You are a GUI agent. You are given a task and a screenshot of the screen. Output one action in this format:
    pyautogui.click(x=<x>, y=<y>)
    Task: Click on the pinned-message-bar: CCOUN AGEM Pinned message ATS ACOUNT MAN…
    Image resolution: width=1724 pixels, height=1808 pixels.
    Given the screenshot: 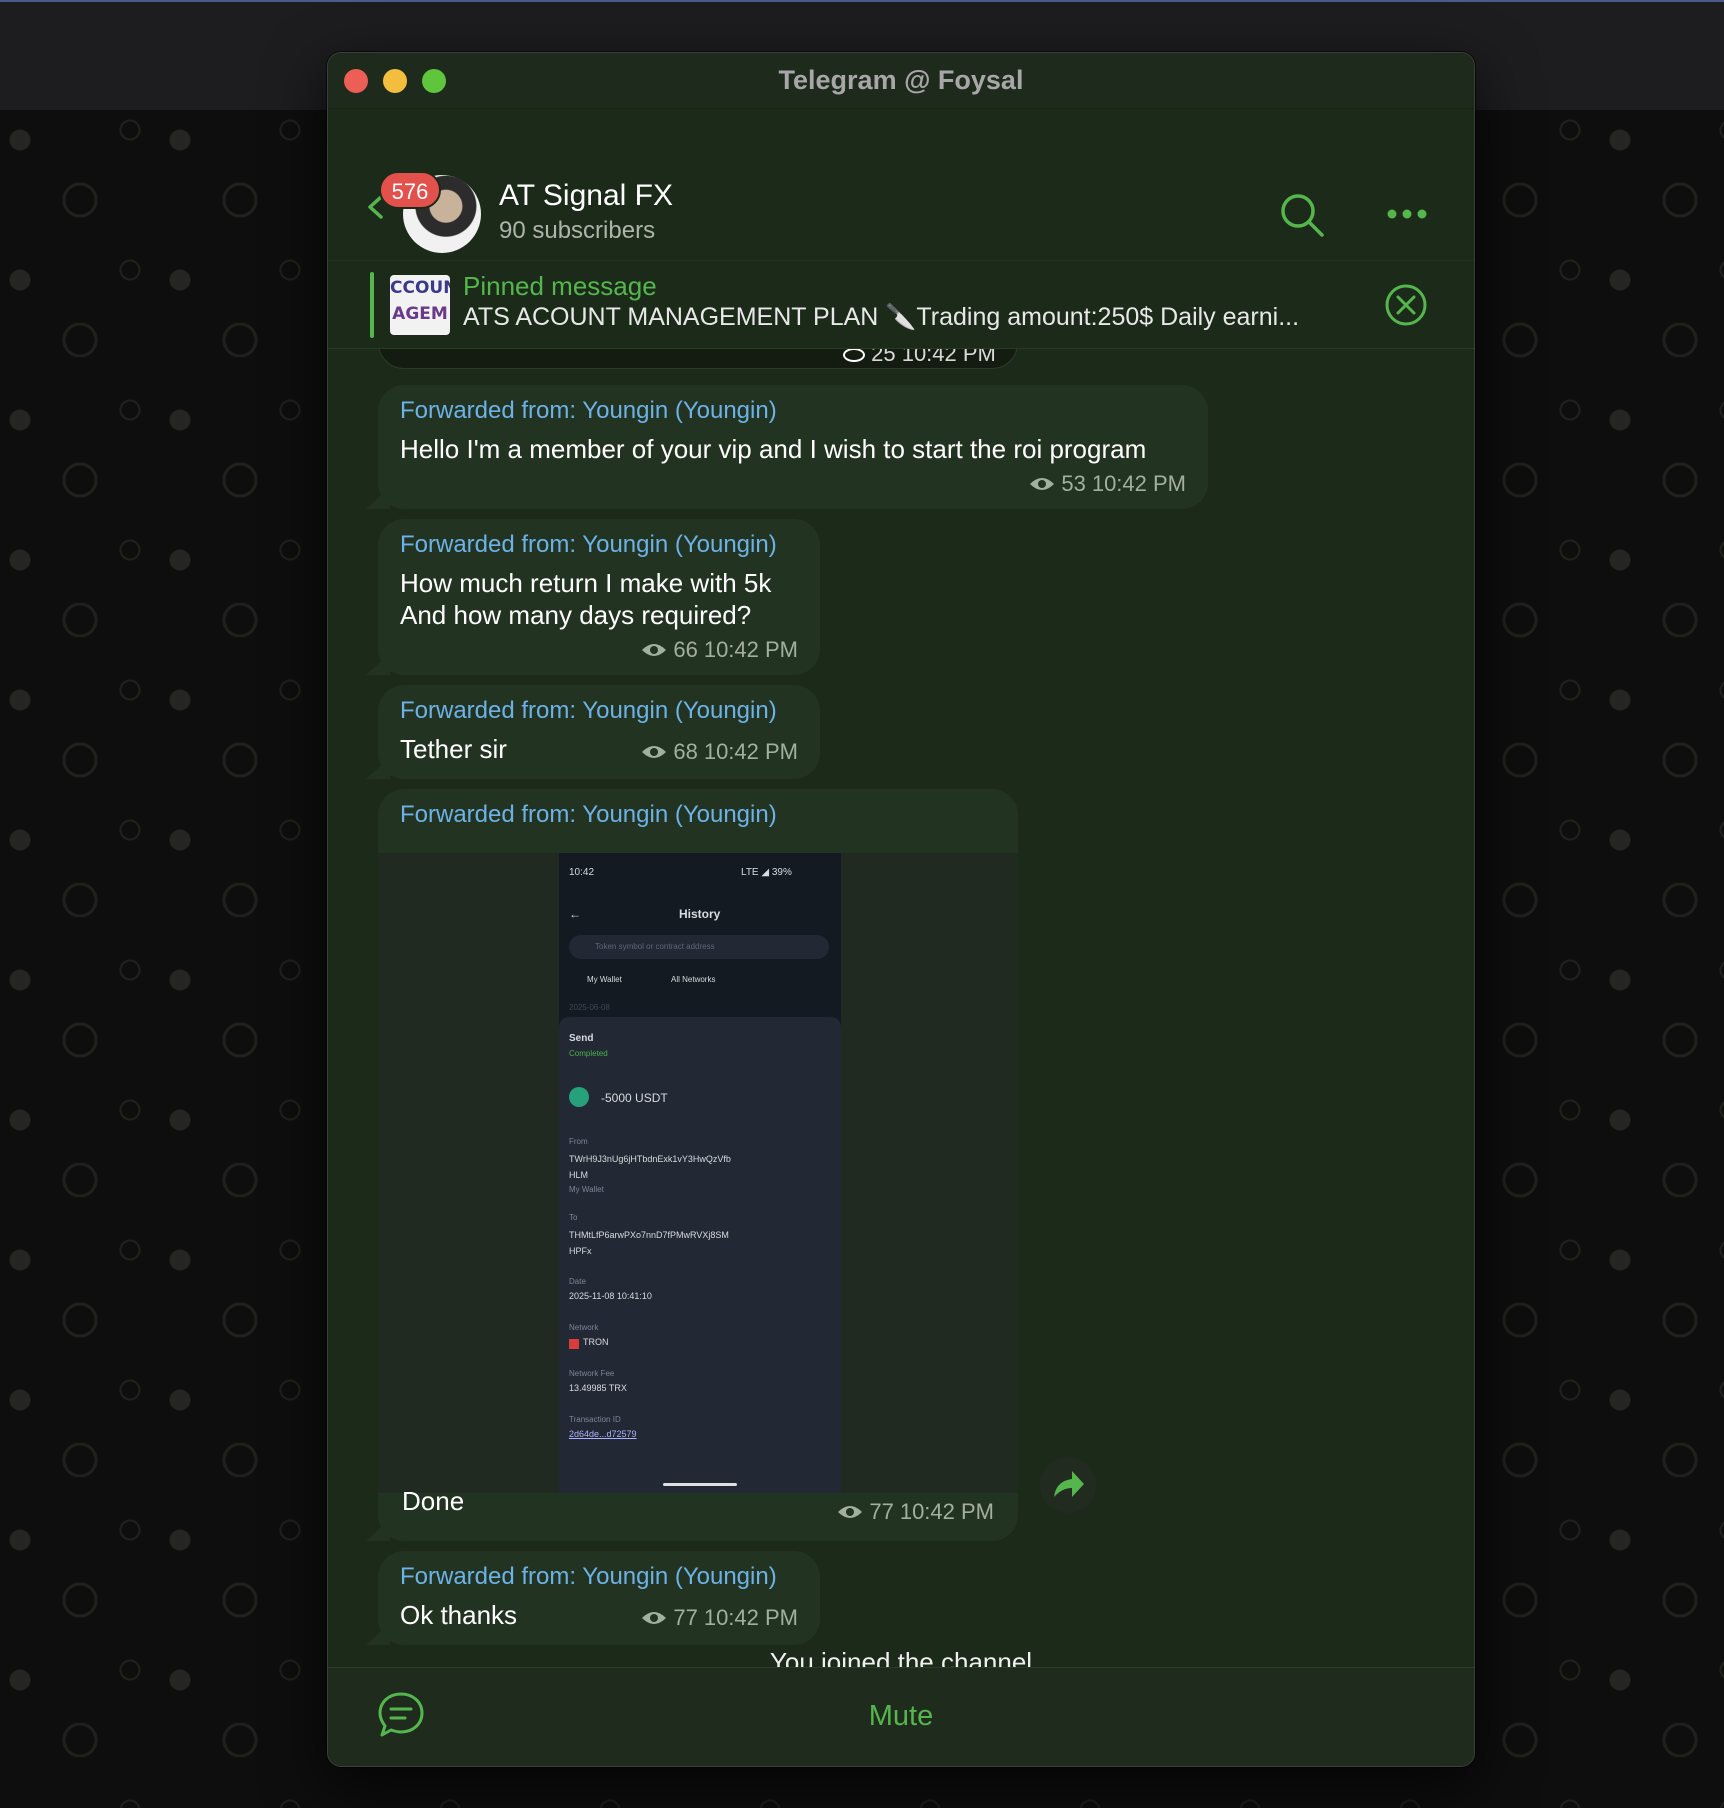 What is the action you would take?
    pyautogui.click(x=901, y=305)
    